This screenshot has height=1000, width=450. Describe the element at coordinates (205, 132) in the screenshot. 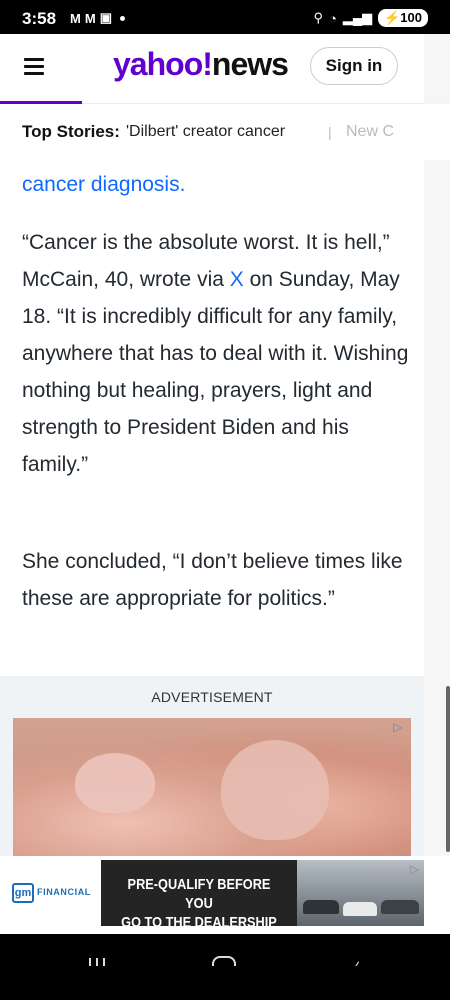

I see `top-story-link: 'Dilbert' creator cancer` at that location.